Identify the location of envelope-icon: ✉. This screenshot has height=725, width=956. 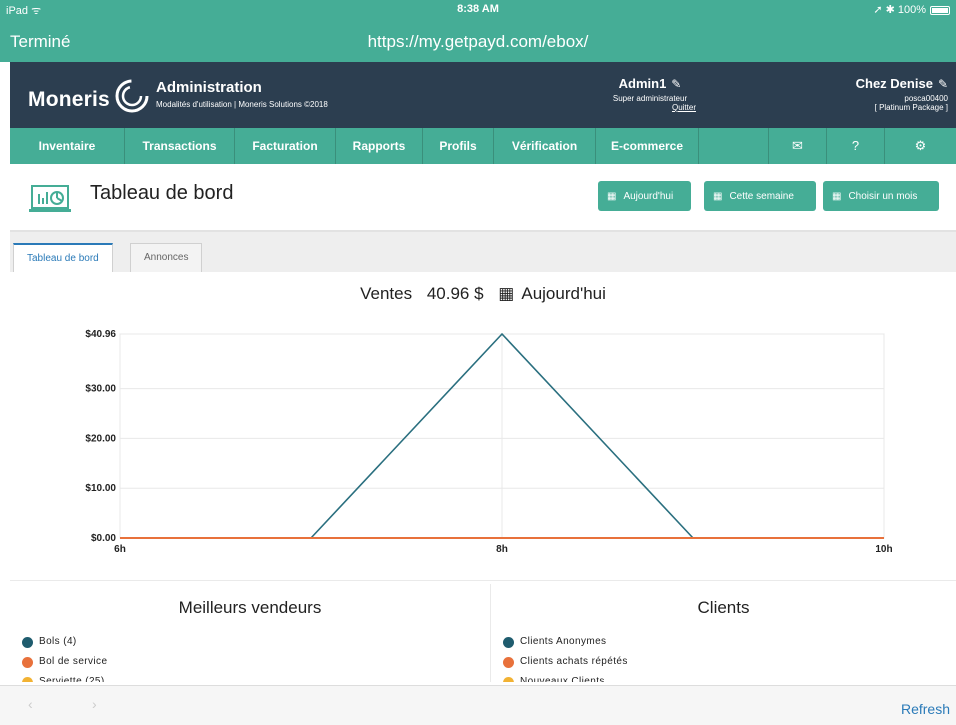
(798, 146).